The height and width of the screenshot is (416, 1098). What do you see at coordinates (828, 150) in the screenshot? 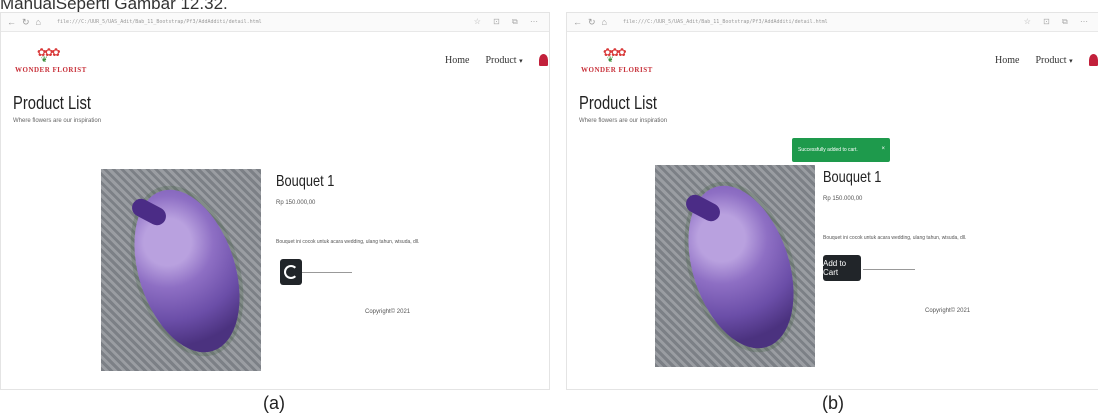
I see `toast-message: Successfully added to cart.` at bounding box center [828, 150].